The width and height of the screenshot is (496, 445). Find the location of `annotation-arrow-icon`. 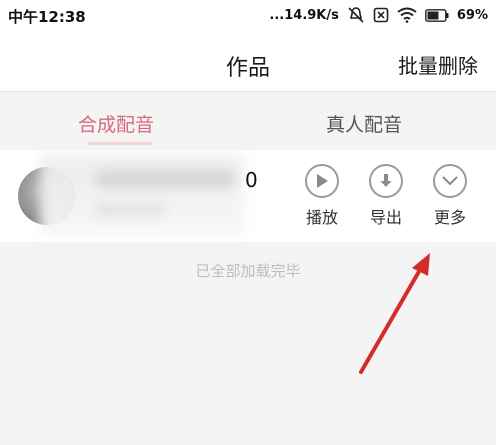

annotation-arrow-icon is located at coordinates (394, 313).